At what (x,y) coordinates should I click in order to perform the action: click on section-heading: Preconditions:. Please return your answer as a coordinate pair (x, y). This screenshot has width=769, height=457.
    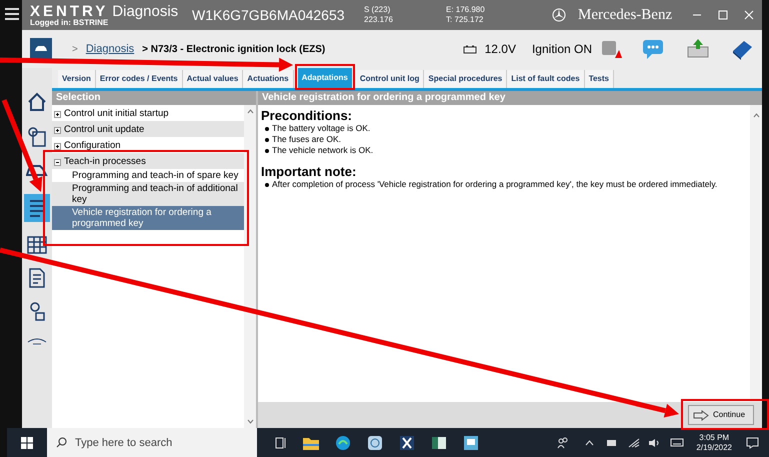
    Looking at the image, I should click on (307, 115).